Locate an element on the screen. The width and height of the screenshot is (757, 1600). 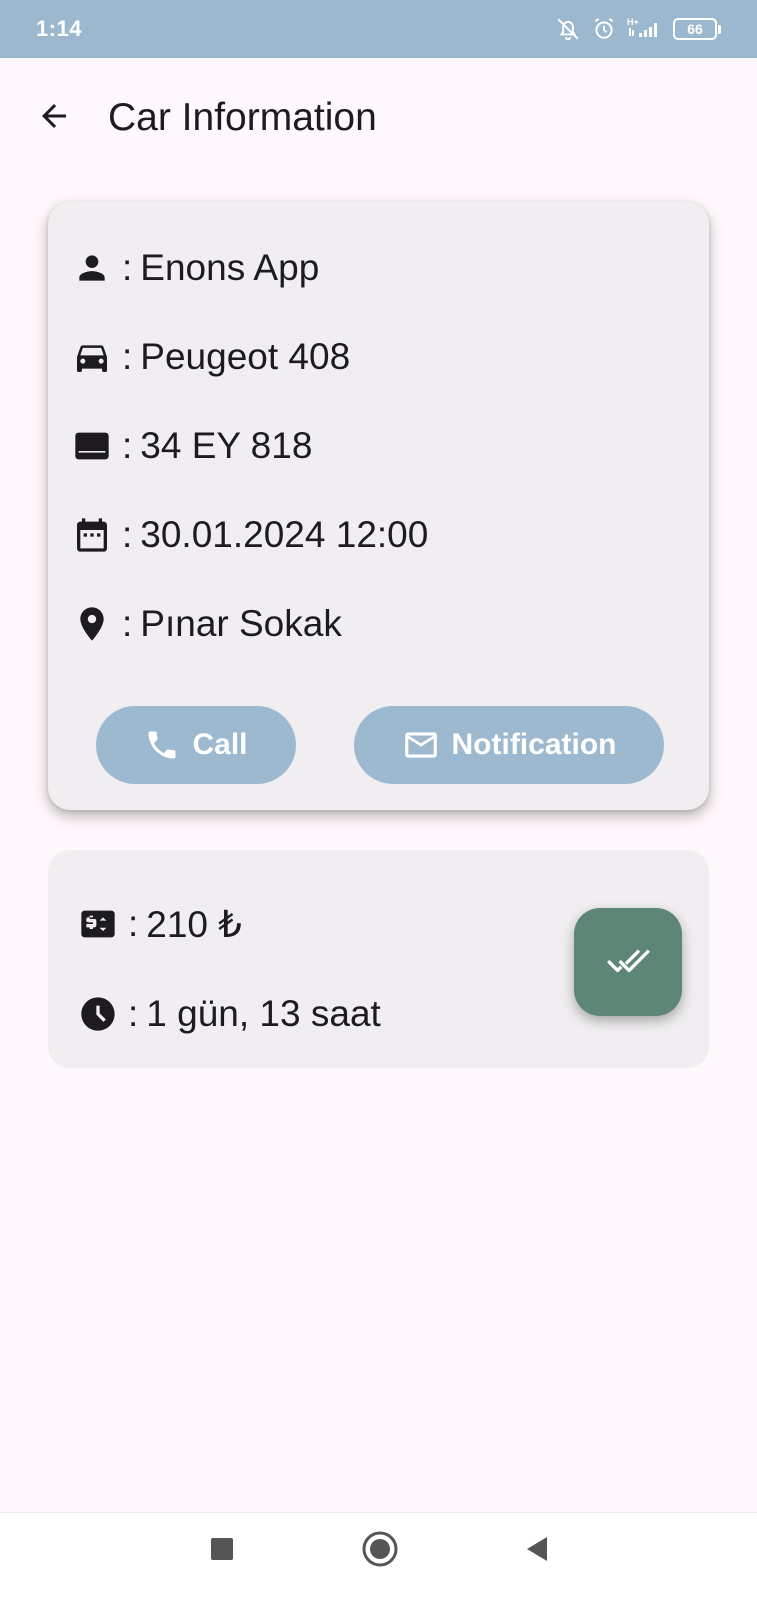
car-model-row: : Peugeot 408 is located at coordinates (211, 357).